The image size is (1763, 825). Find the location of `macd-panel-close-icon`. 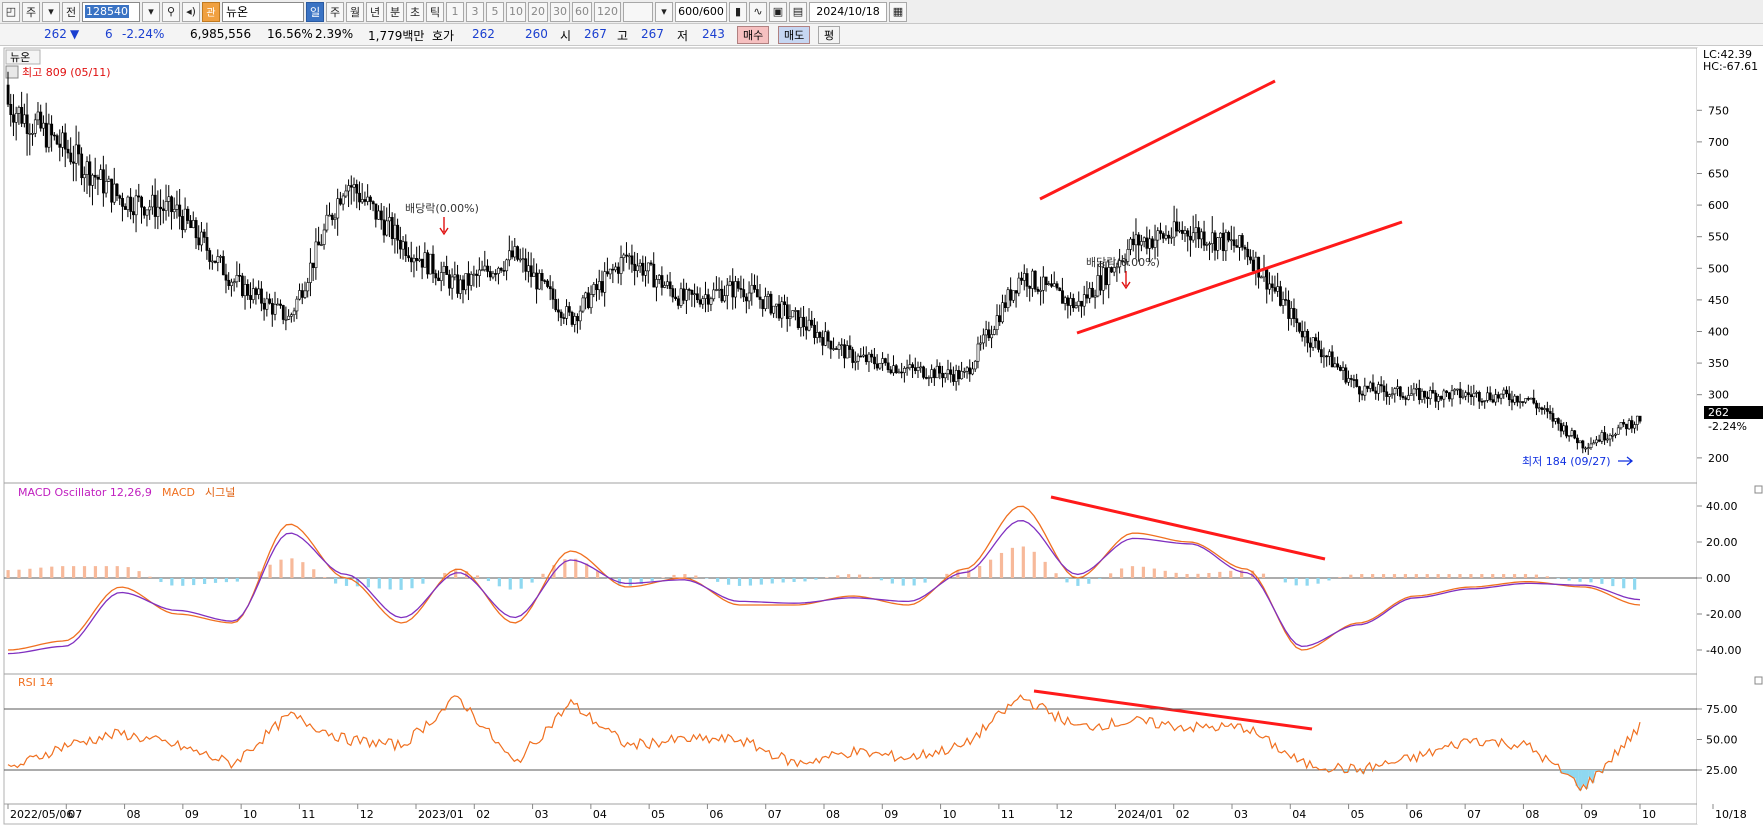

macd-panel-close-icon is located at coordinates (1758, 489).